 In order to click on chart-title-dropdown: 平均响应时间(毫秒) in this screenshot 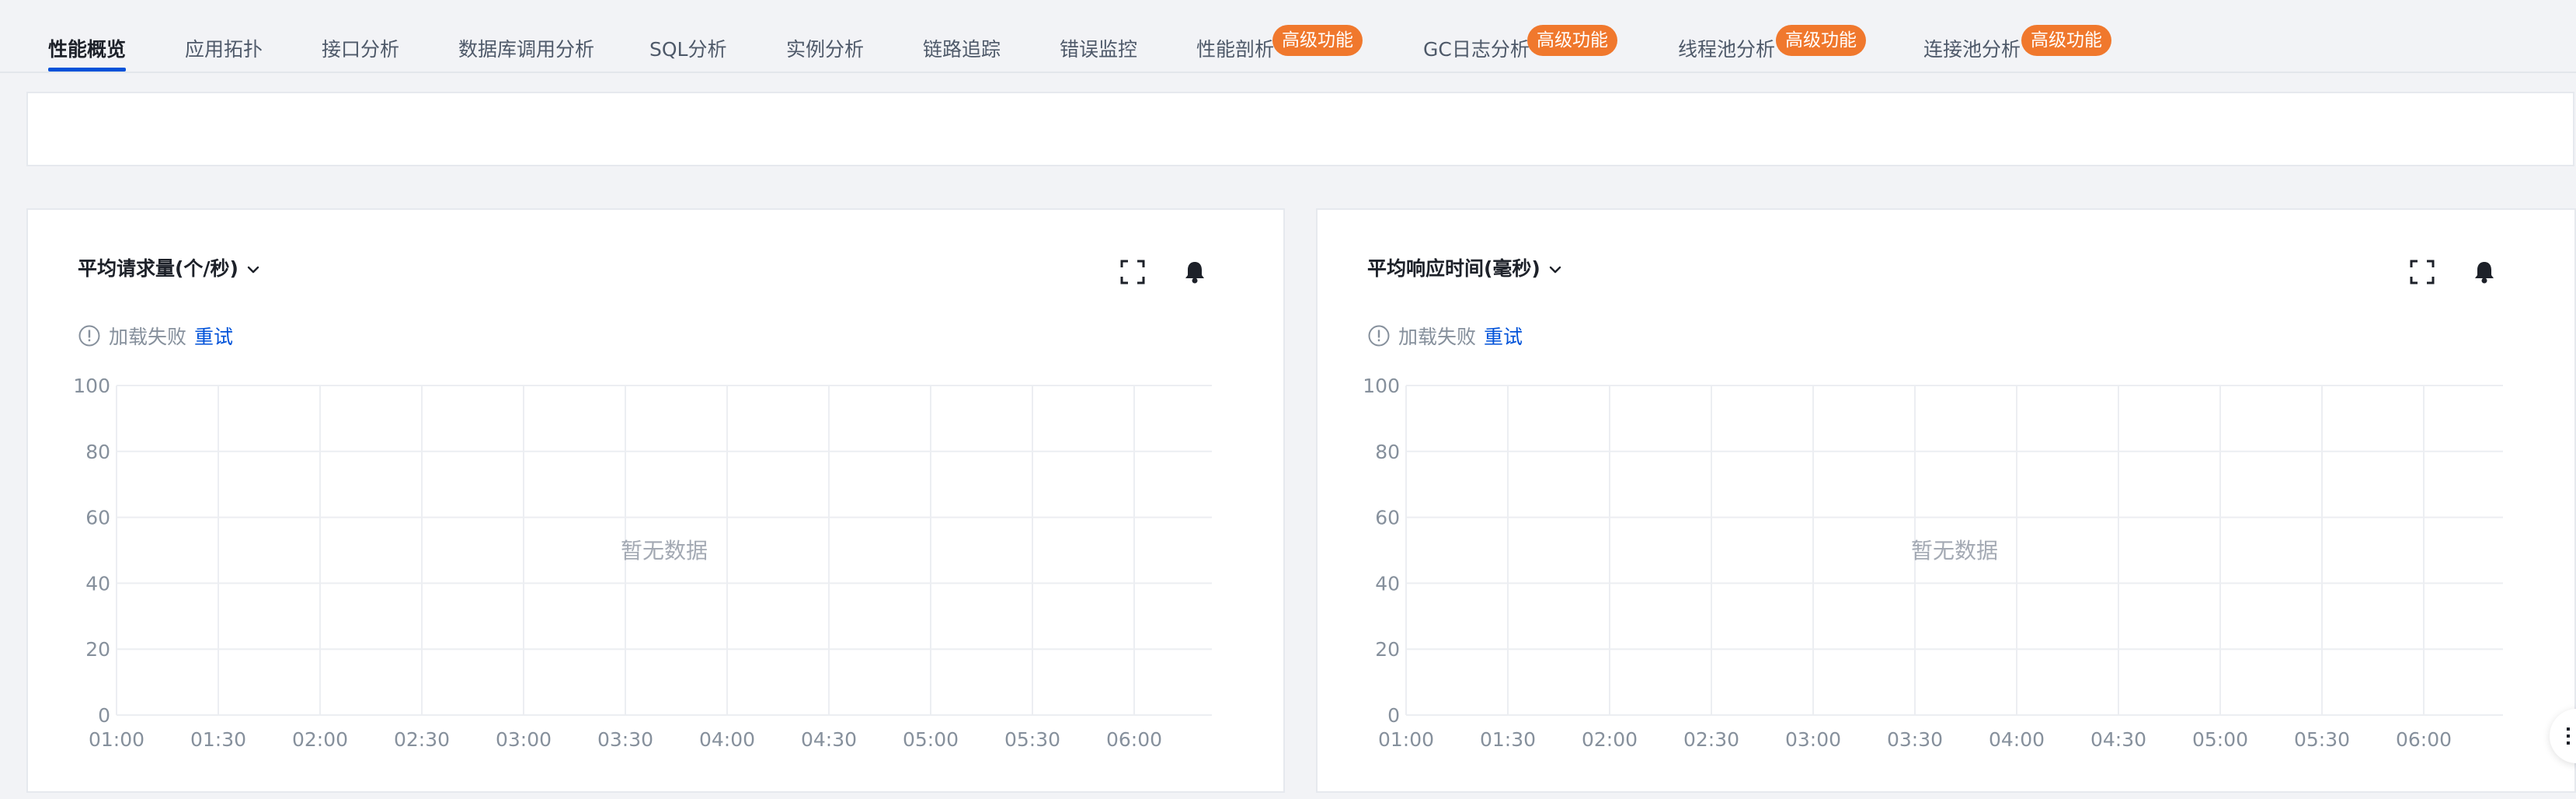, I will do `click(1464, 267)`.